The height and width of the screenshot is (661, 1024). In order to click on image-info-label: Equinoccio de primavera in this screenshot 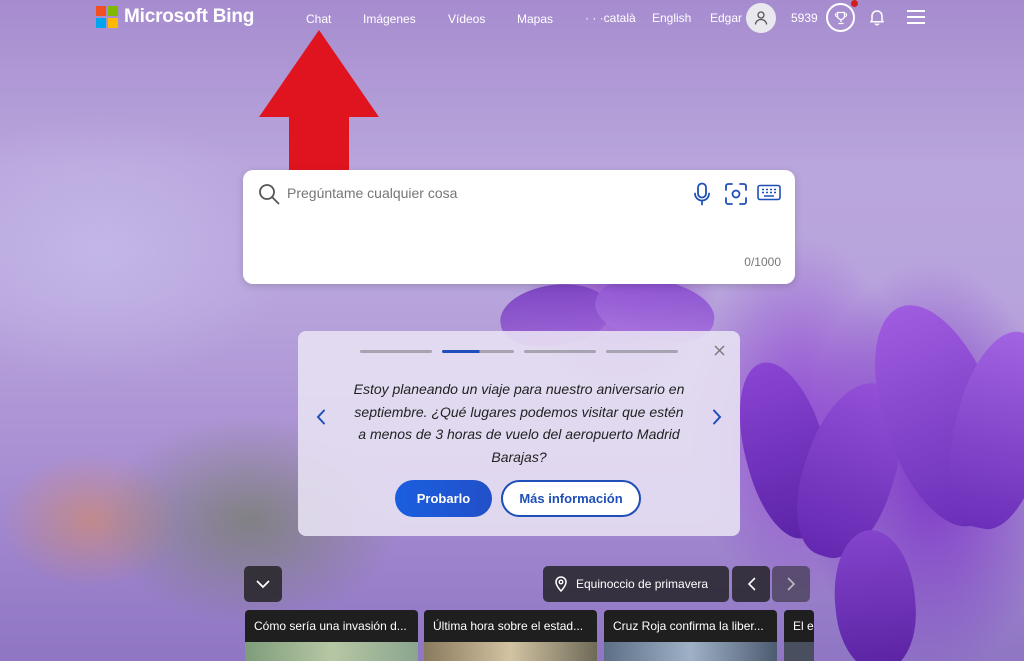, I will do `click(642, 584)`.